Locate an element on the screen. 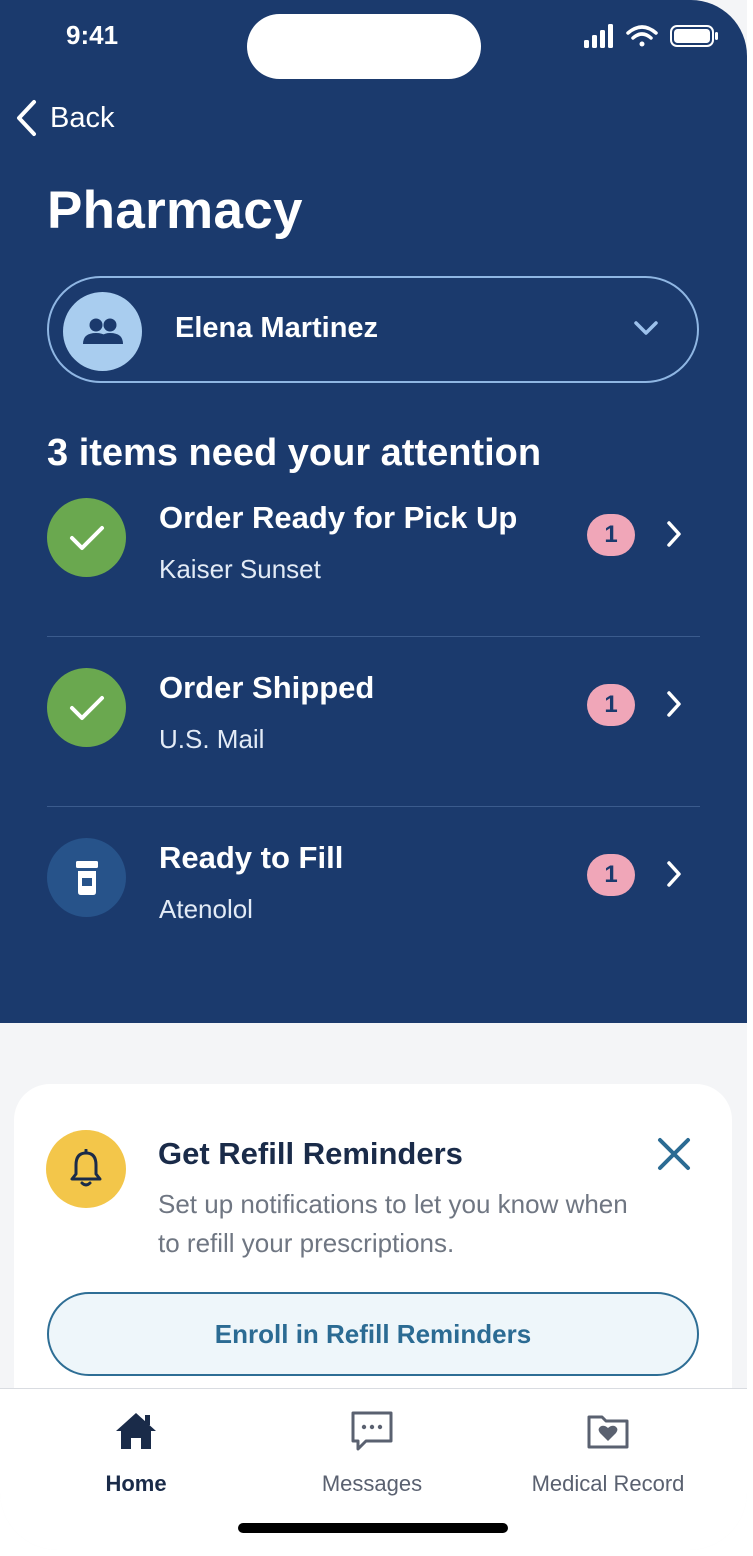  battery-icon is located at coordinates (694, 36).